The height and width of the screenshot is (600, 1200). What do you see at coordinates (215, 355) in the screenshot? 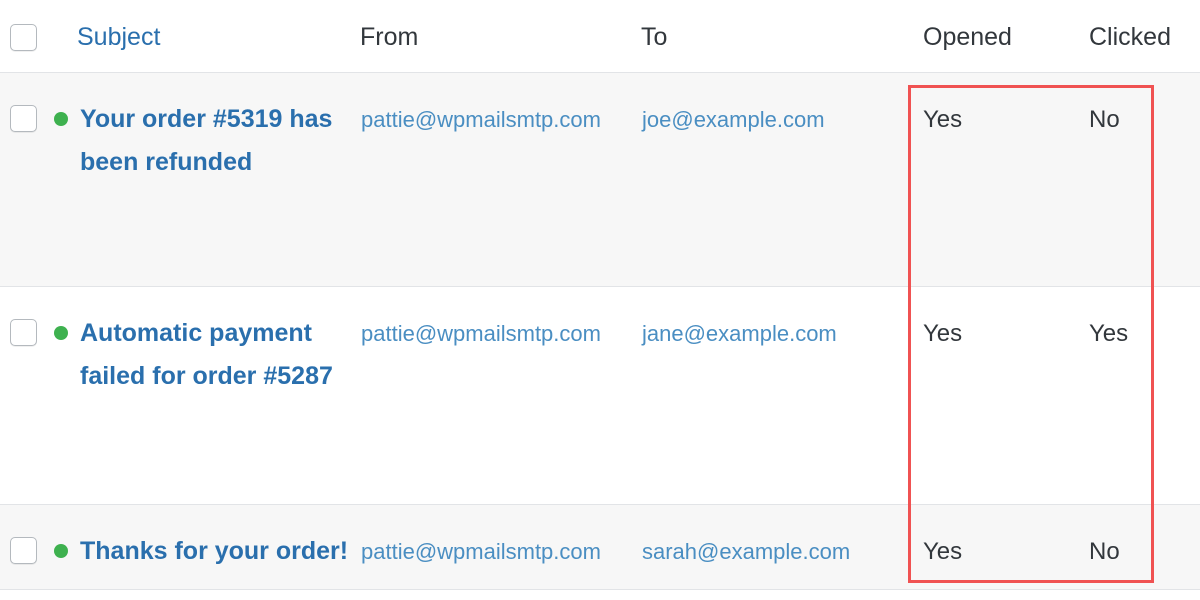
I see `email-subject-link: Automatic payment failed for order #5287` at bounding box center [215, 355].